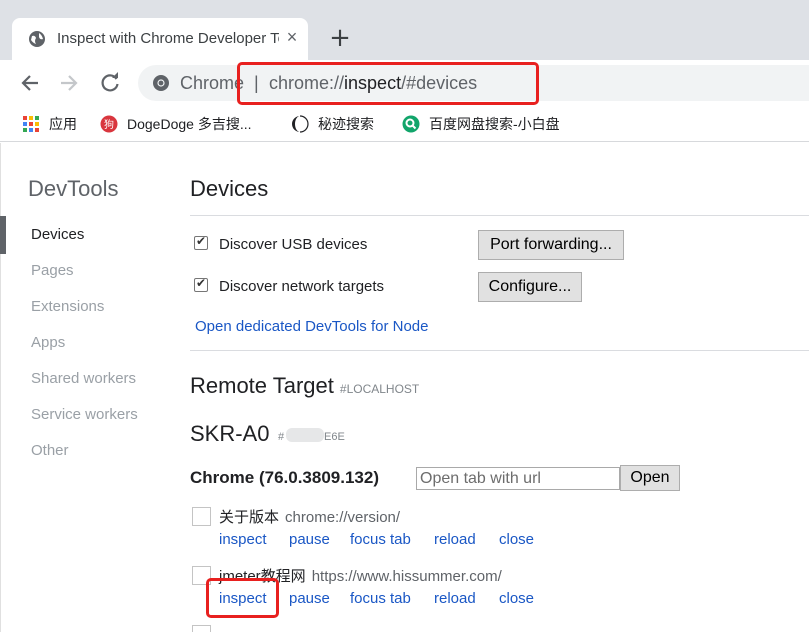 The image size is (809, 632). I want to click on globe-icon, so click(37, 39).